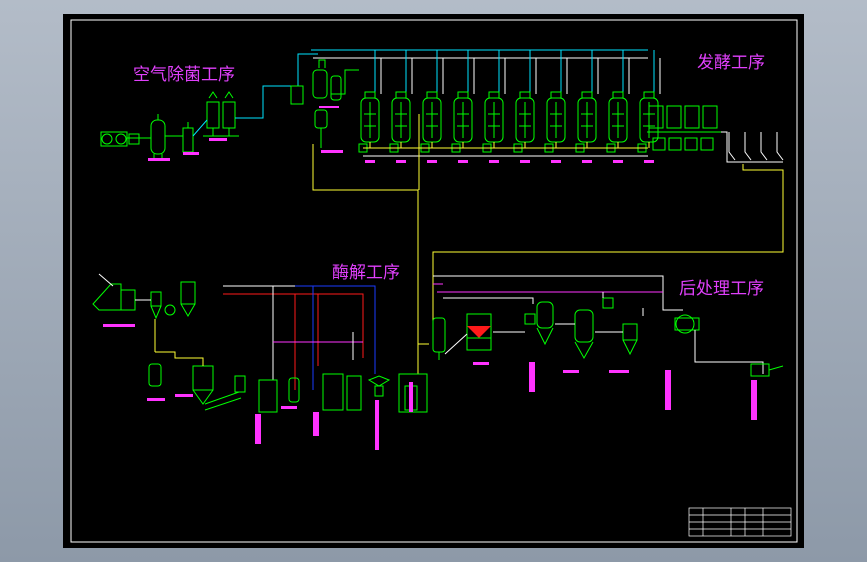 This screenshot has width=867, height=562. What do you see at coordinates (740, 522) in the screenshot?
I see `title-block` at bounding box center [740, 522].